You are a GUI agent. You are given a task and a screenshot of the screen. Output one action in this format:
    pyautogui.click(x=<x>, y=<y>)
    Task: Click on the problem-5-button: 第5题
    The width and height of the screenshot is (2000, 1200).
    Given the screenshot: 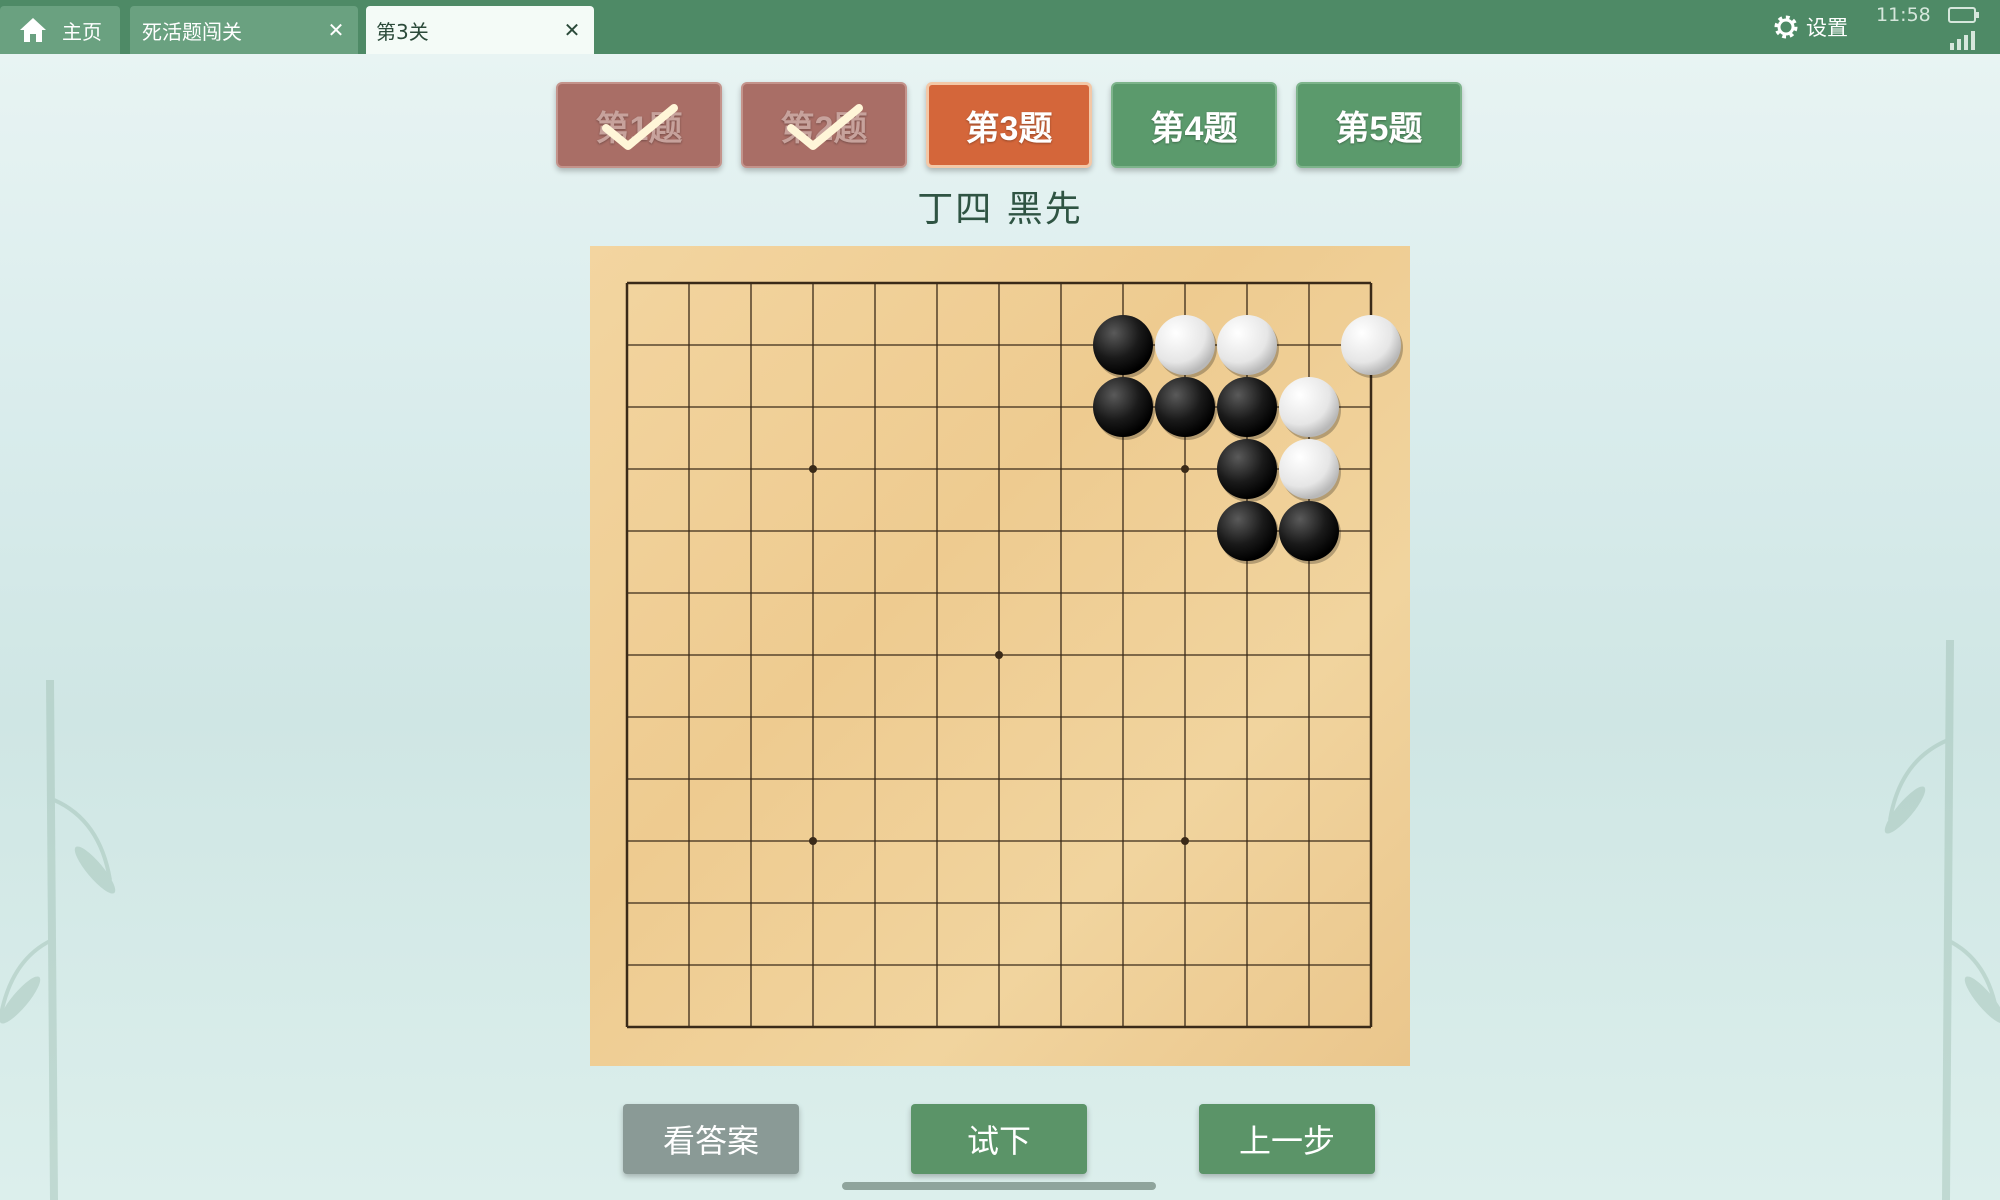 What is the action you would take?
    pyautogui.click(x=1379, y=125)
    